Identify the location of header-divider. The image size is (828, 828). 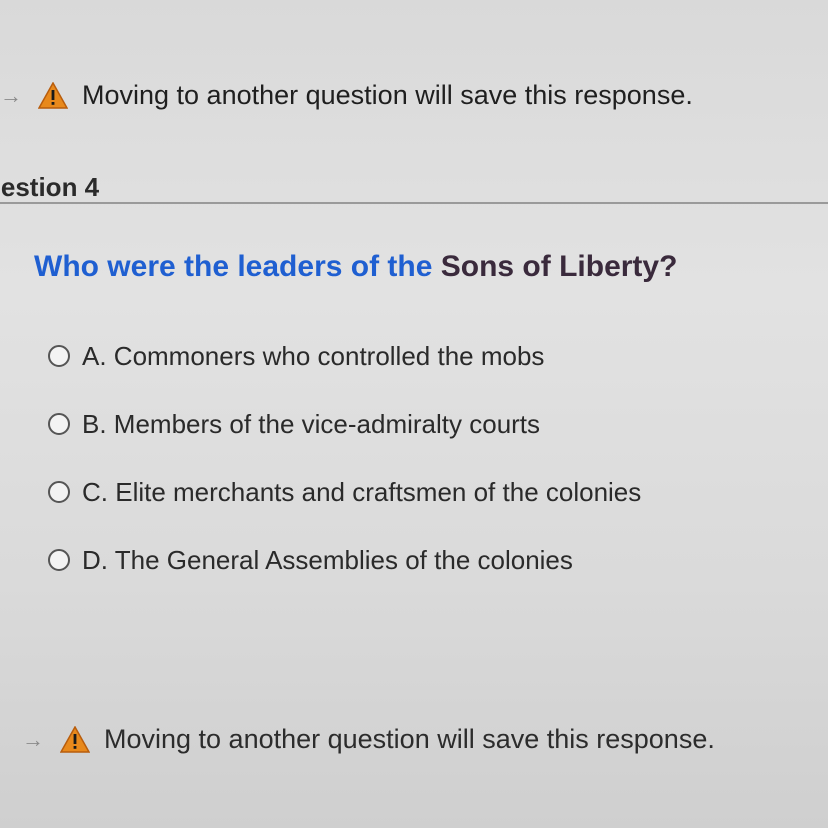
(414, 203).